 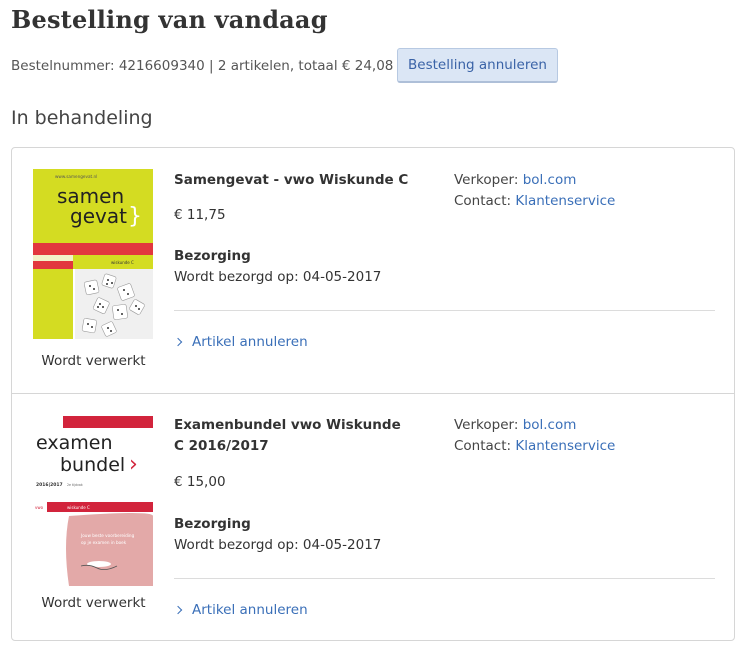 What do you see at coordinates (92, 465) in the screenshot?
I see `svg-text: bundel` at bounding box center [92, 465].